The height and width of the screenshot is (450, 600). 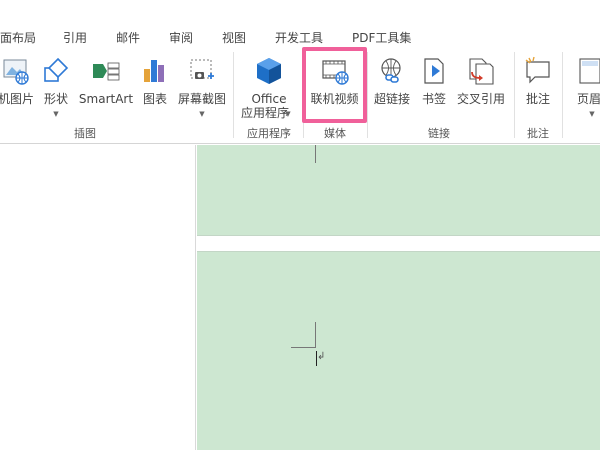 What do you see at coordinates (202, 69) in the screenshot?
I see `screenshot-icon` at bounding box center [202, 69].